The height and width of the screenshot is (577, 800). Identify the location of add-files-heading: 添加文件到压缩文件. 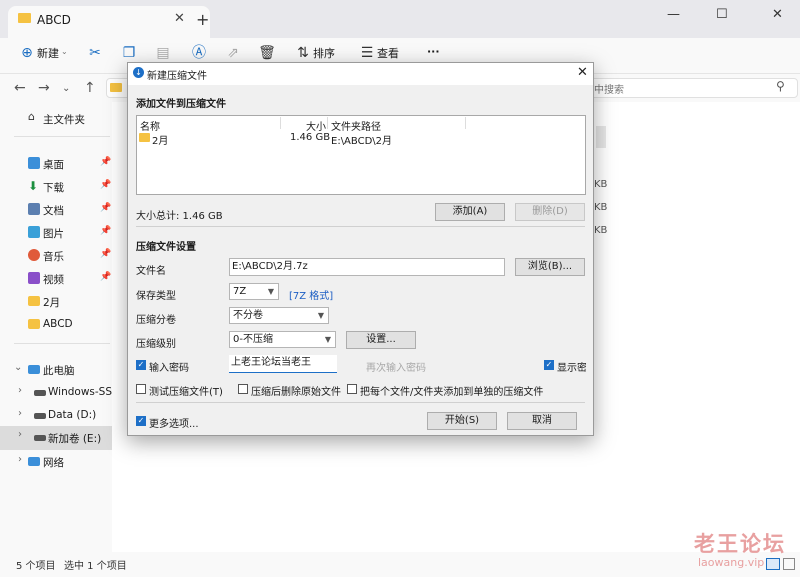
(181, 104).